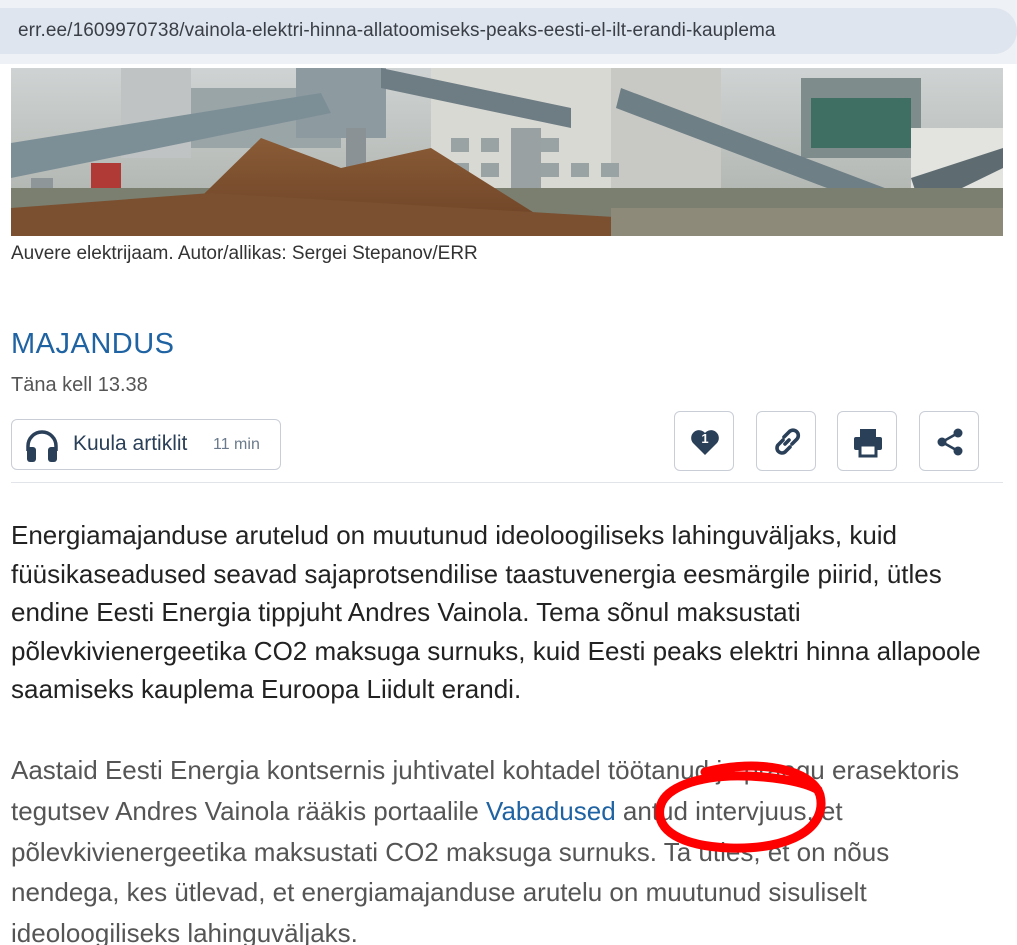  I want to click on printer-icon, so click(868, 443).